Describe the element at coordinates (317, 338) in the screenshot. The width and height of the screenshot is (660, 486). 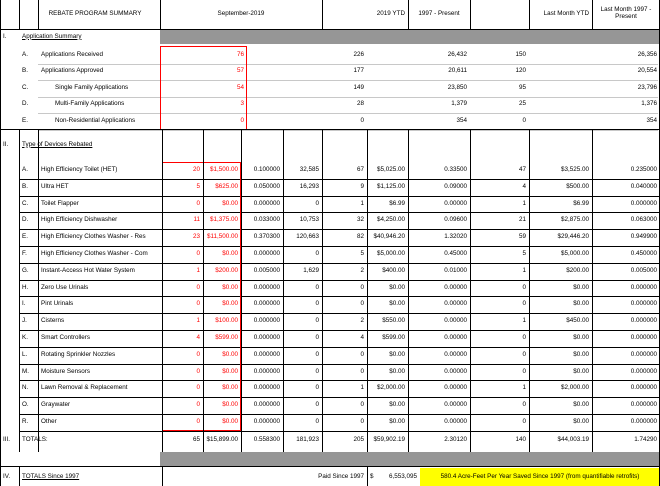
I see `gallons-saved: 0` at that location.